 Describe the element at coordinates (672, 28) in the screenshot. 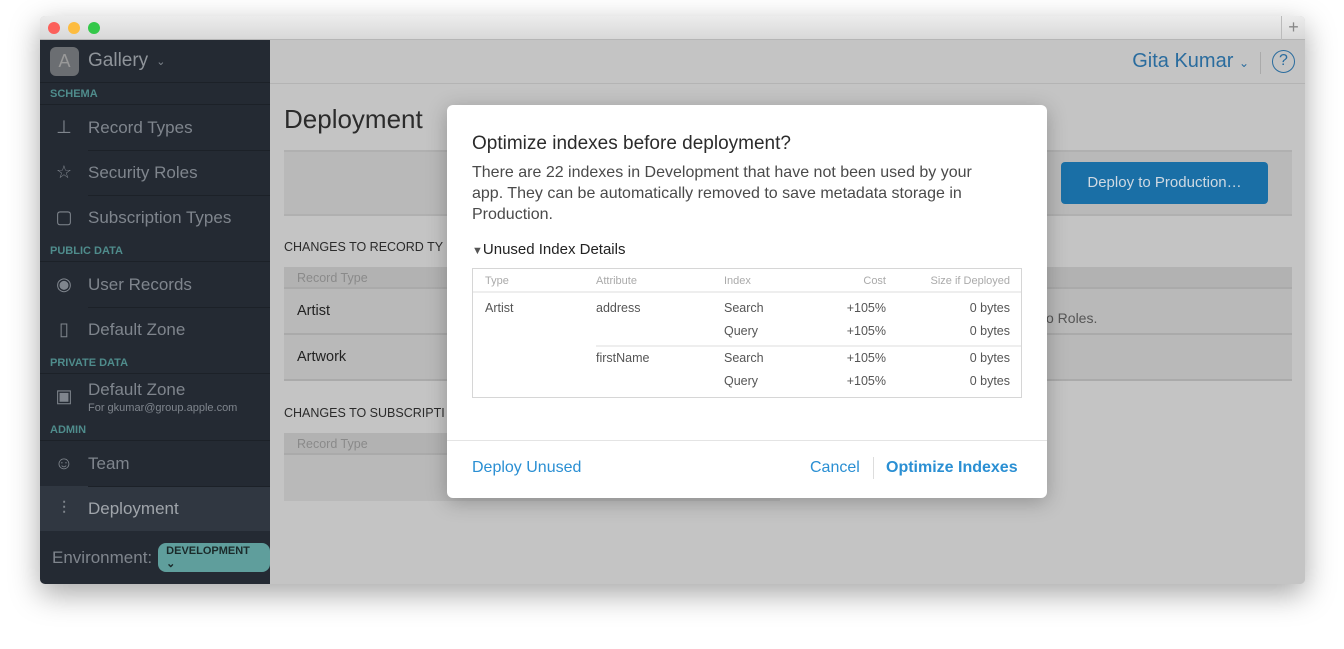

I see `title-bar: +` at that location.